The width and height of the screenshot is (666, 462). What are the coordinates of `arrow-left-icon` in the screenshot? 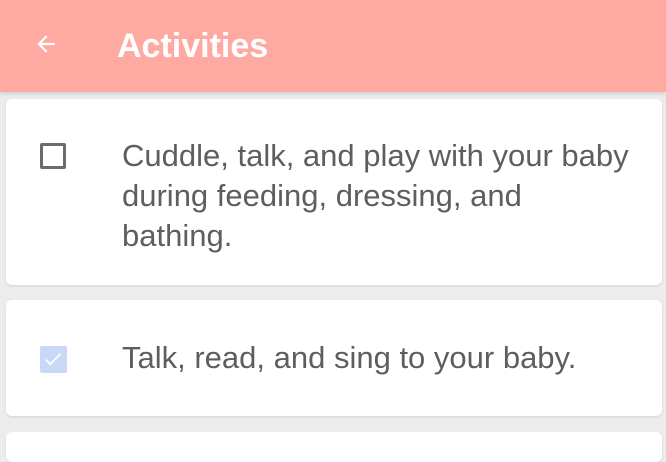 It's located at (46, 44).